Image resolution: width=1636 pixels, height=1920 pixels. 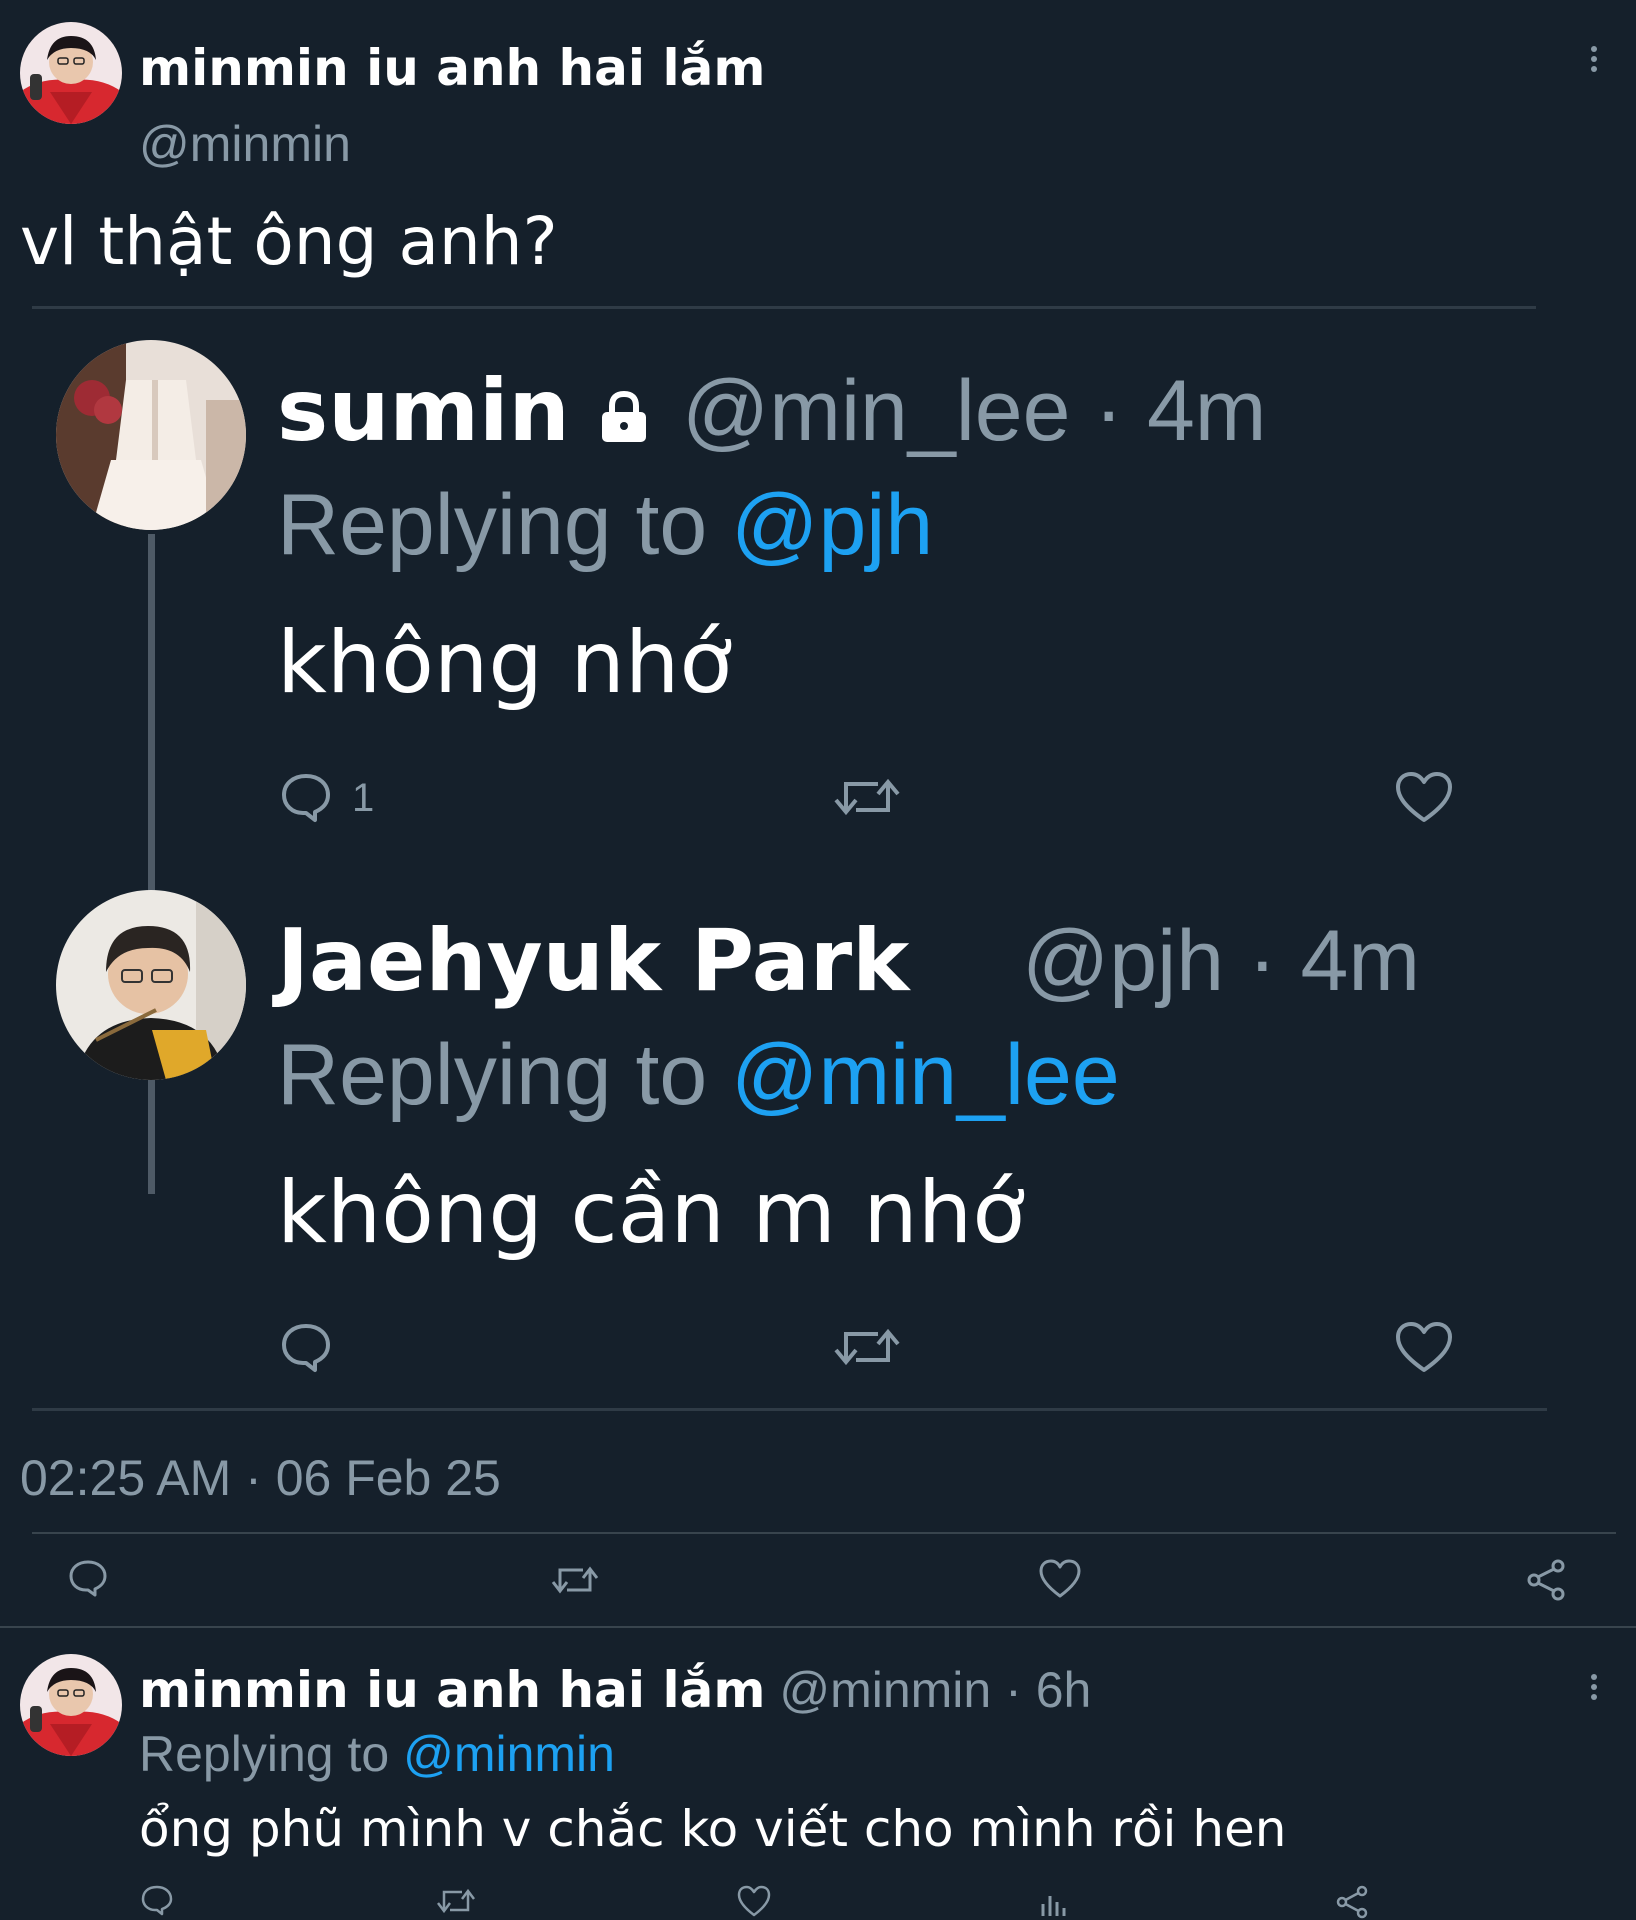 What do you see at coordinates (1064, 1690) in the screenshot?
I see `reply-time: 6h` at bounding box center [1064, 1690].